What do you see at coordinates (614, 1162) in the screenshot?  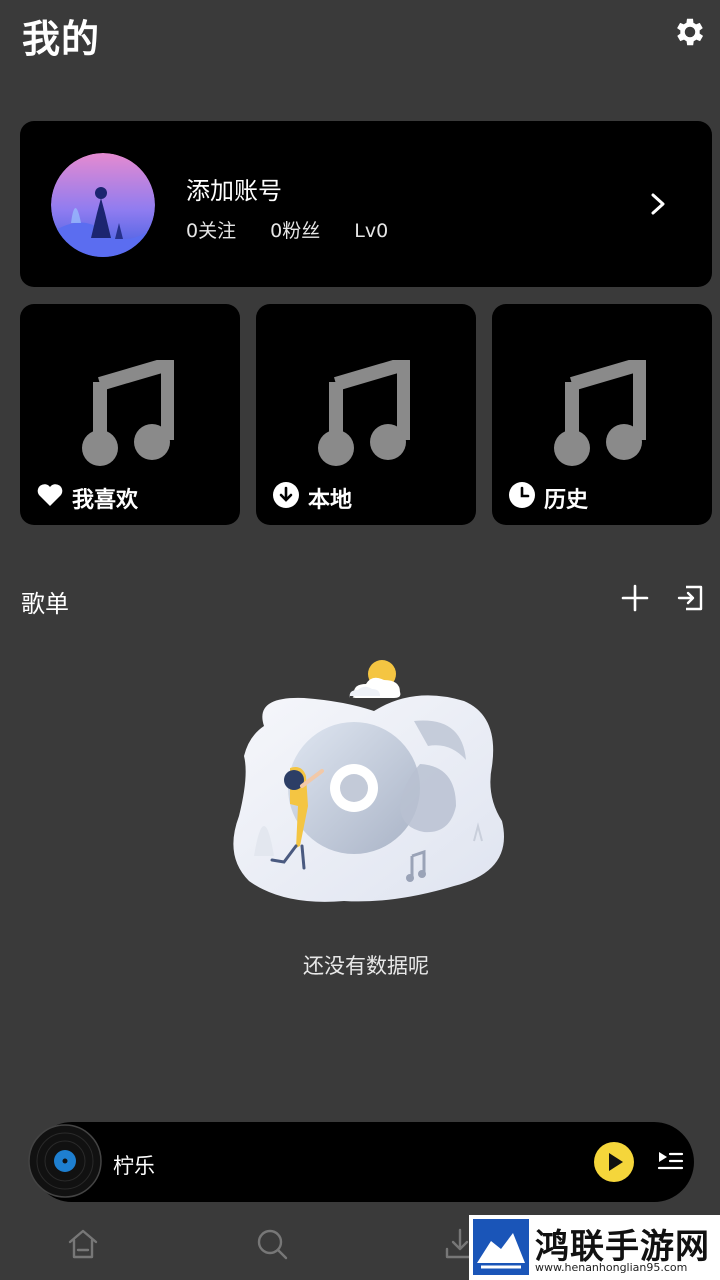 I see `play-icon` at bounding box center [614, 1162].